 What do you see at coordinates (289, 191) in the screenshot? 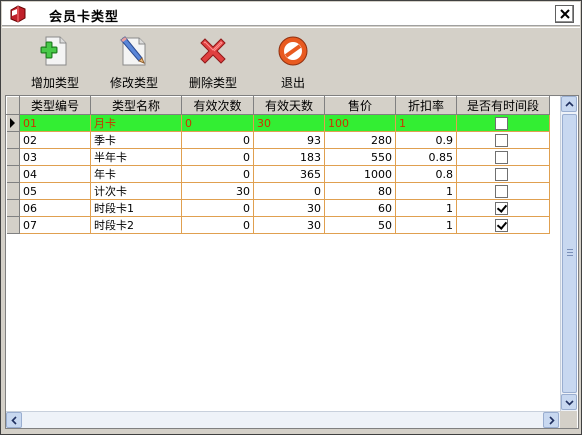
I see `cell-days: 0` at bounding box center [289, 191].